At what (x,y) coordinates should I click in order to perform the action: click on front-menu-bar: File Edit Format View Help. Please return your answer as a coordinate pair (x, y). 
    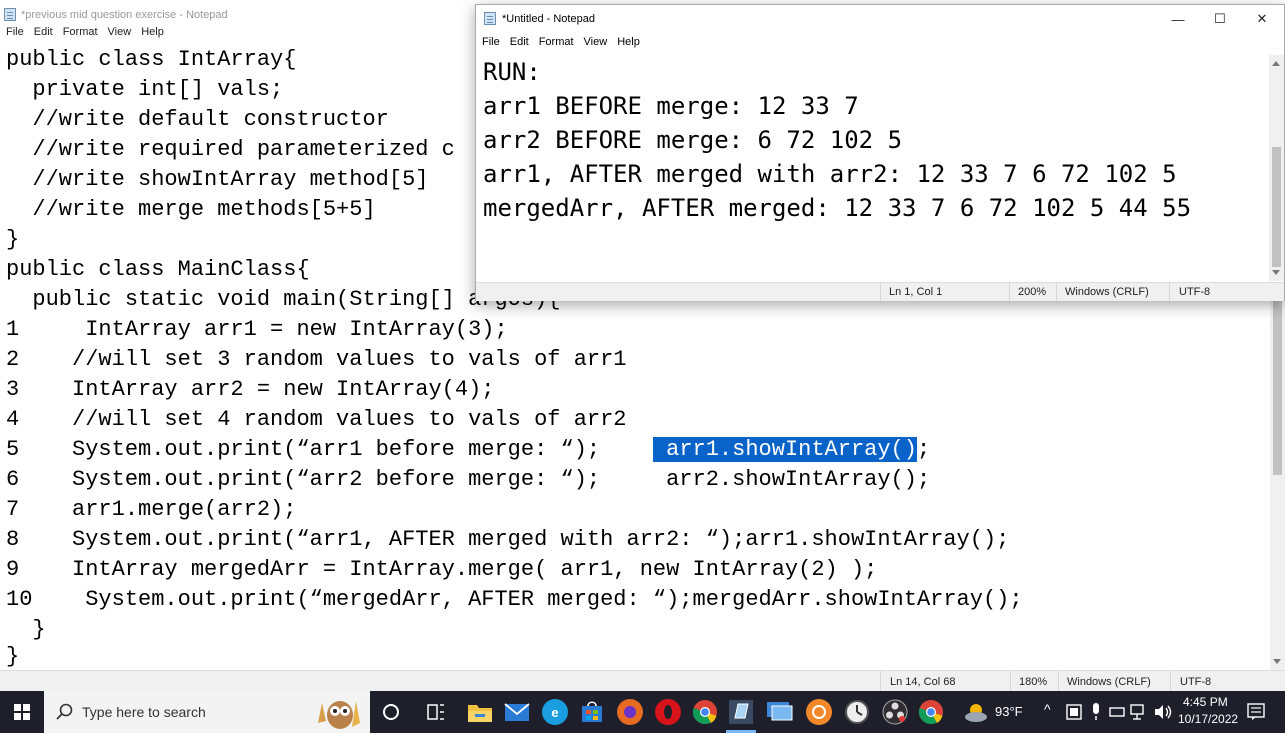
    Looking at the image, I should click on (566, 45).